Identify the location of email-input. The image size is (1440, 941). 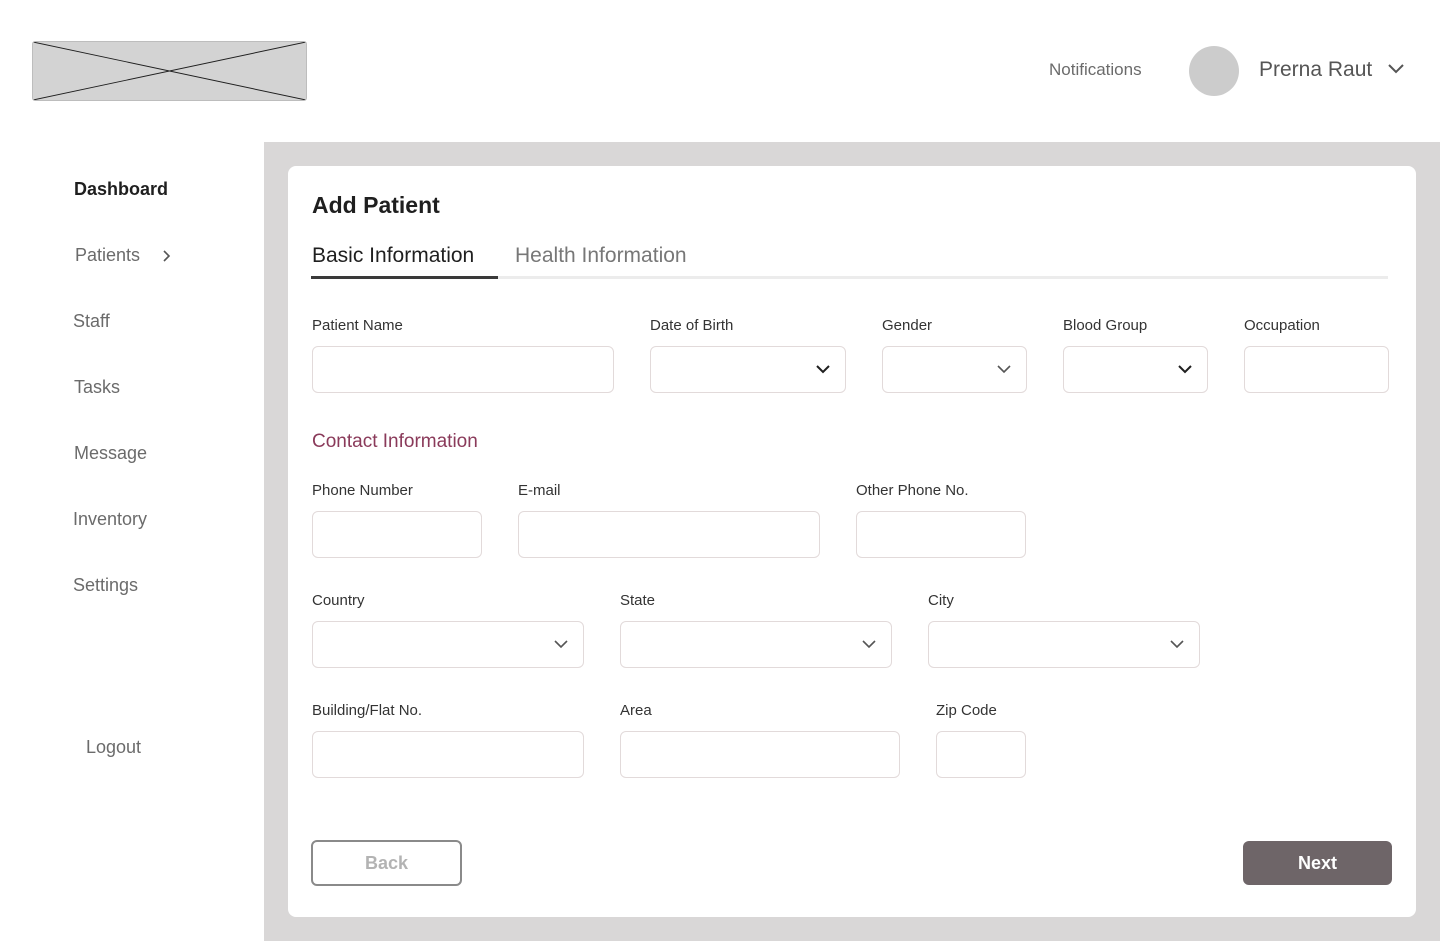
(669, 534).